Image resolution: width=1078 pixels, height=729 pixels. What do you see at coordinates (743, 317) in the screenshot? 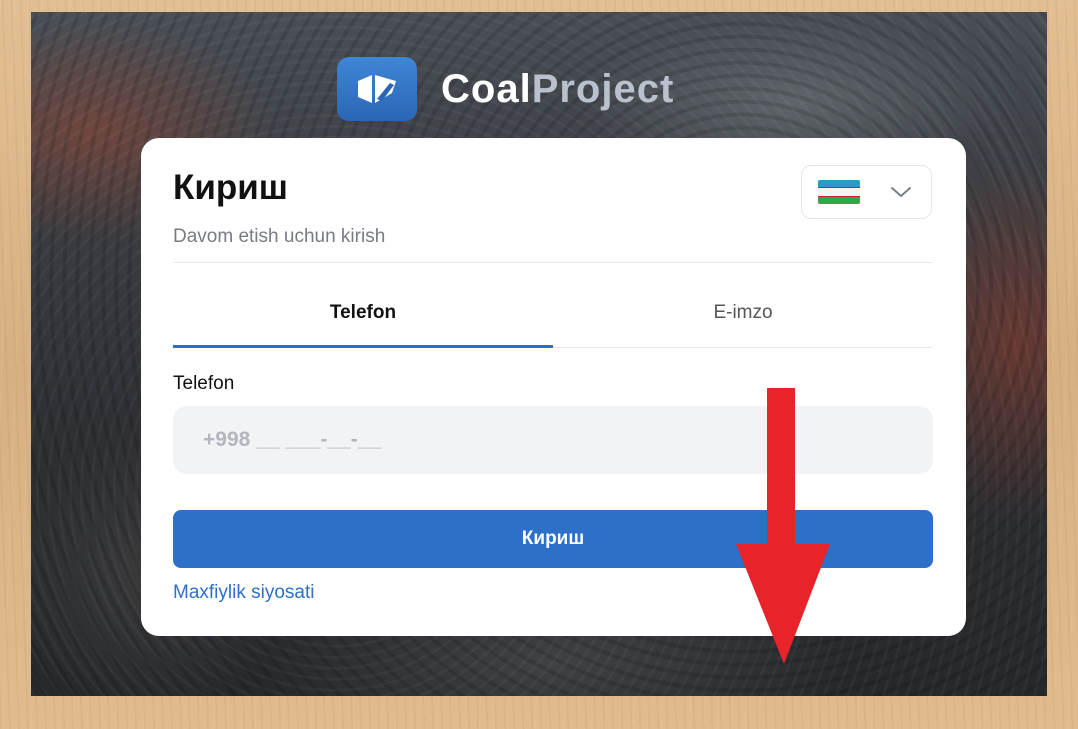
I see `tab-e-imzo: E-imzo` at bounding box center [743, 317].